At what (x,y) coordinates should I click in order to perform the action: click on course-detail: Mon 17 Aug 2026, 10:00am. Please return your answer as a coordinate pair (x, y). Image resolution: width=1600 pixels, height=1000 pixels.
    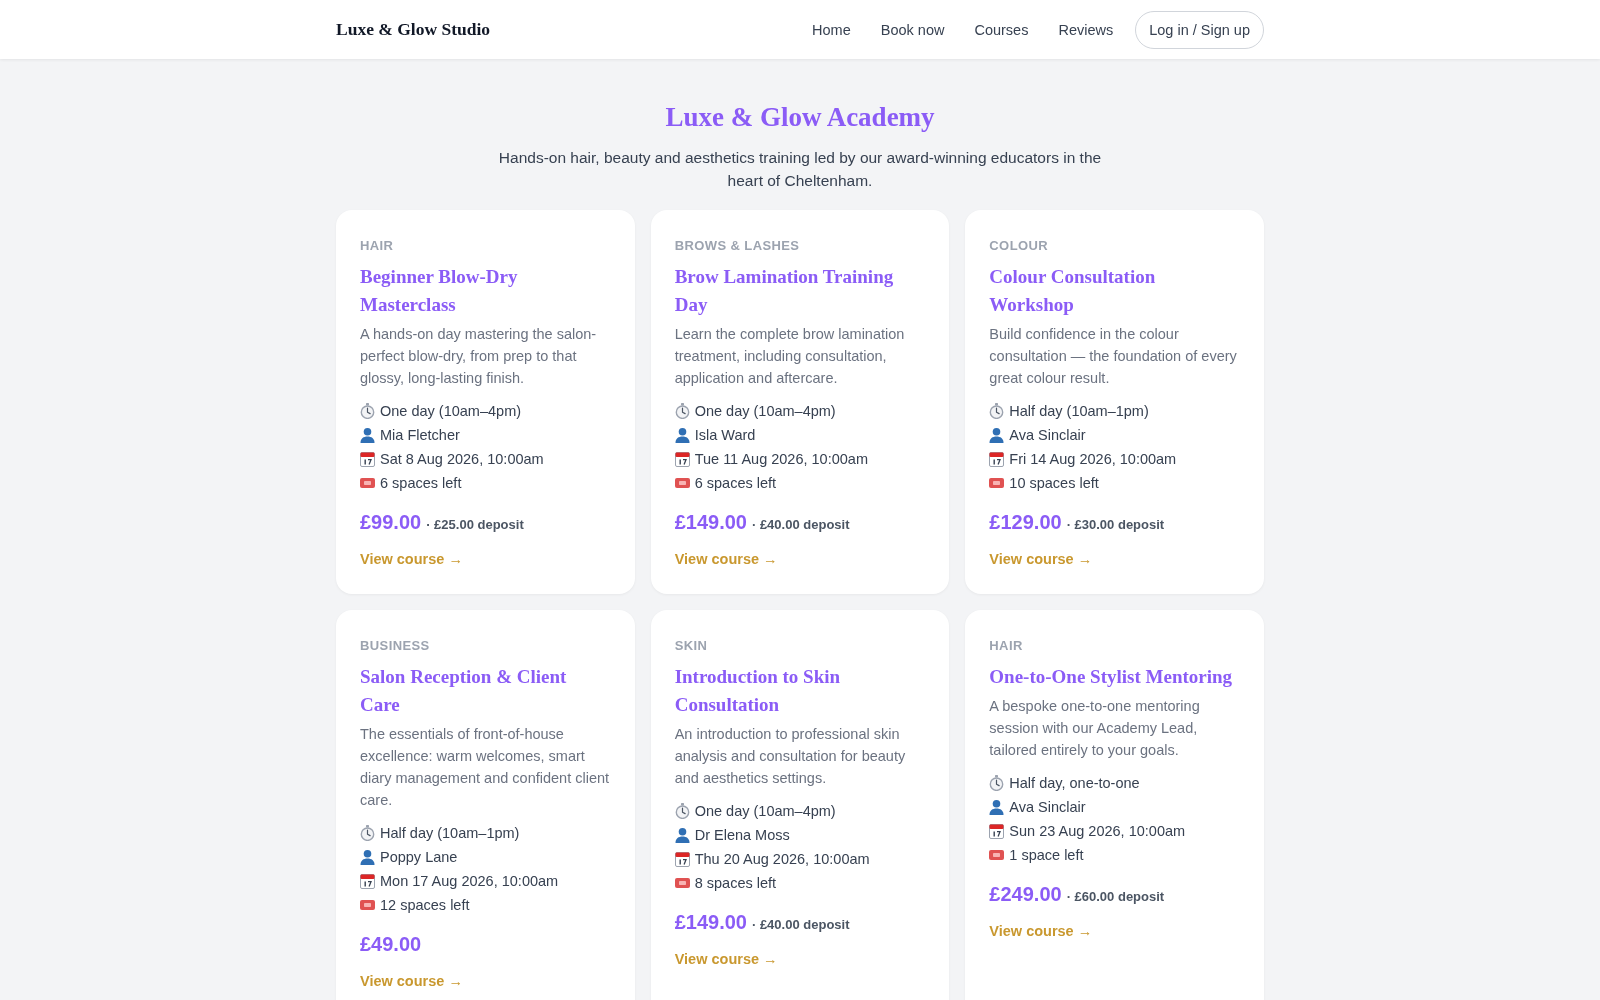
    Looking at the image, I should click on (469, 881).